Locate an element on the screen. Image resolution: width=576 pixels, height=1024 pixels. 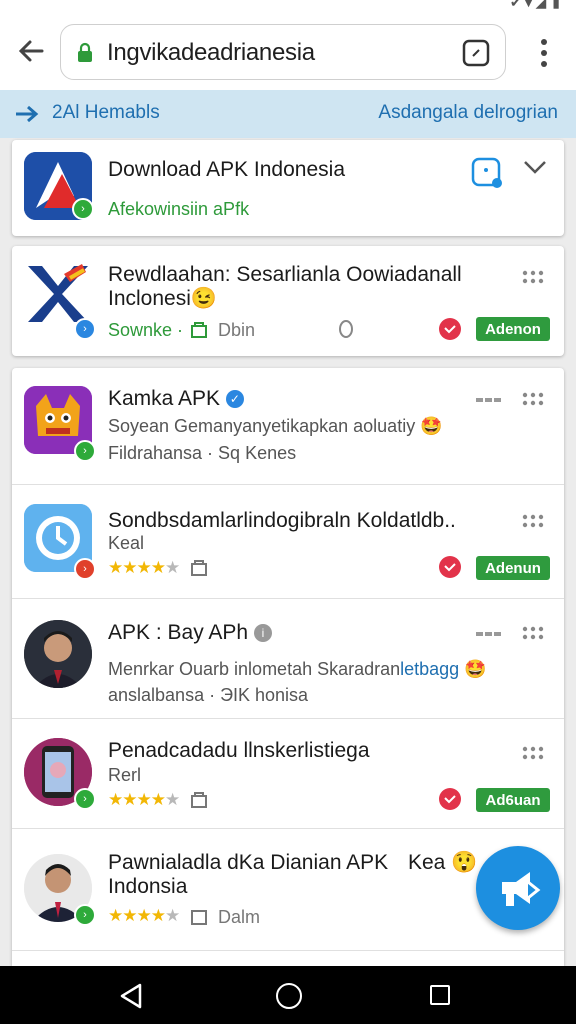
battery-icon: ▮ is located at coordinates (556, 5).